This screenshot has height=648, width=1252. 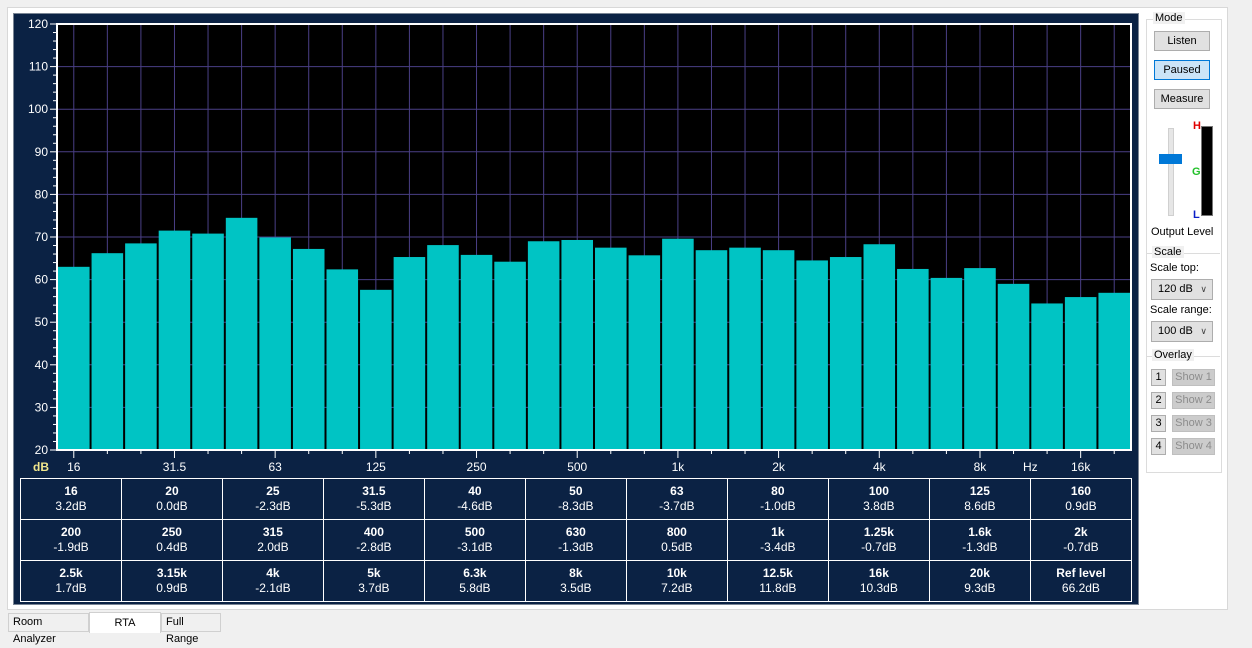 What do you see at coordinates (1193, 446) in the screenshot?
I see `show-4-button: Show 4` at bounding box center [1193, 446].